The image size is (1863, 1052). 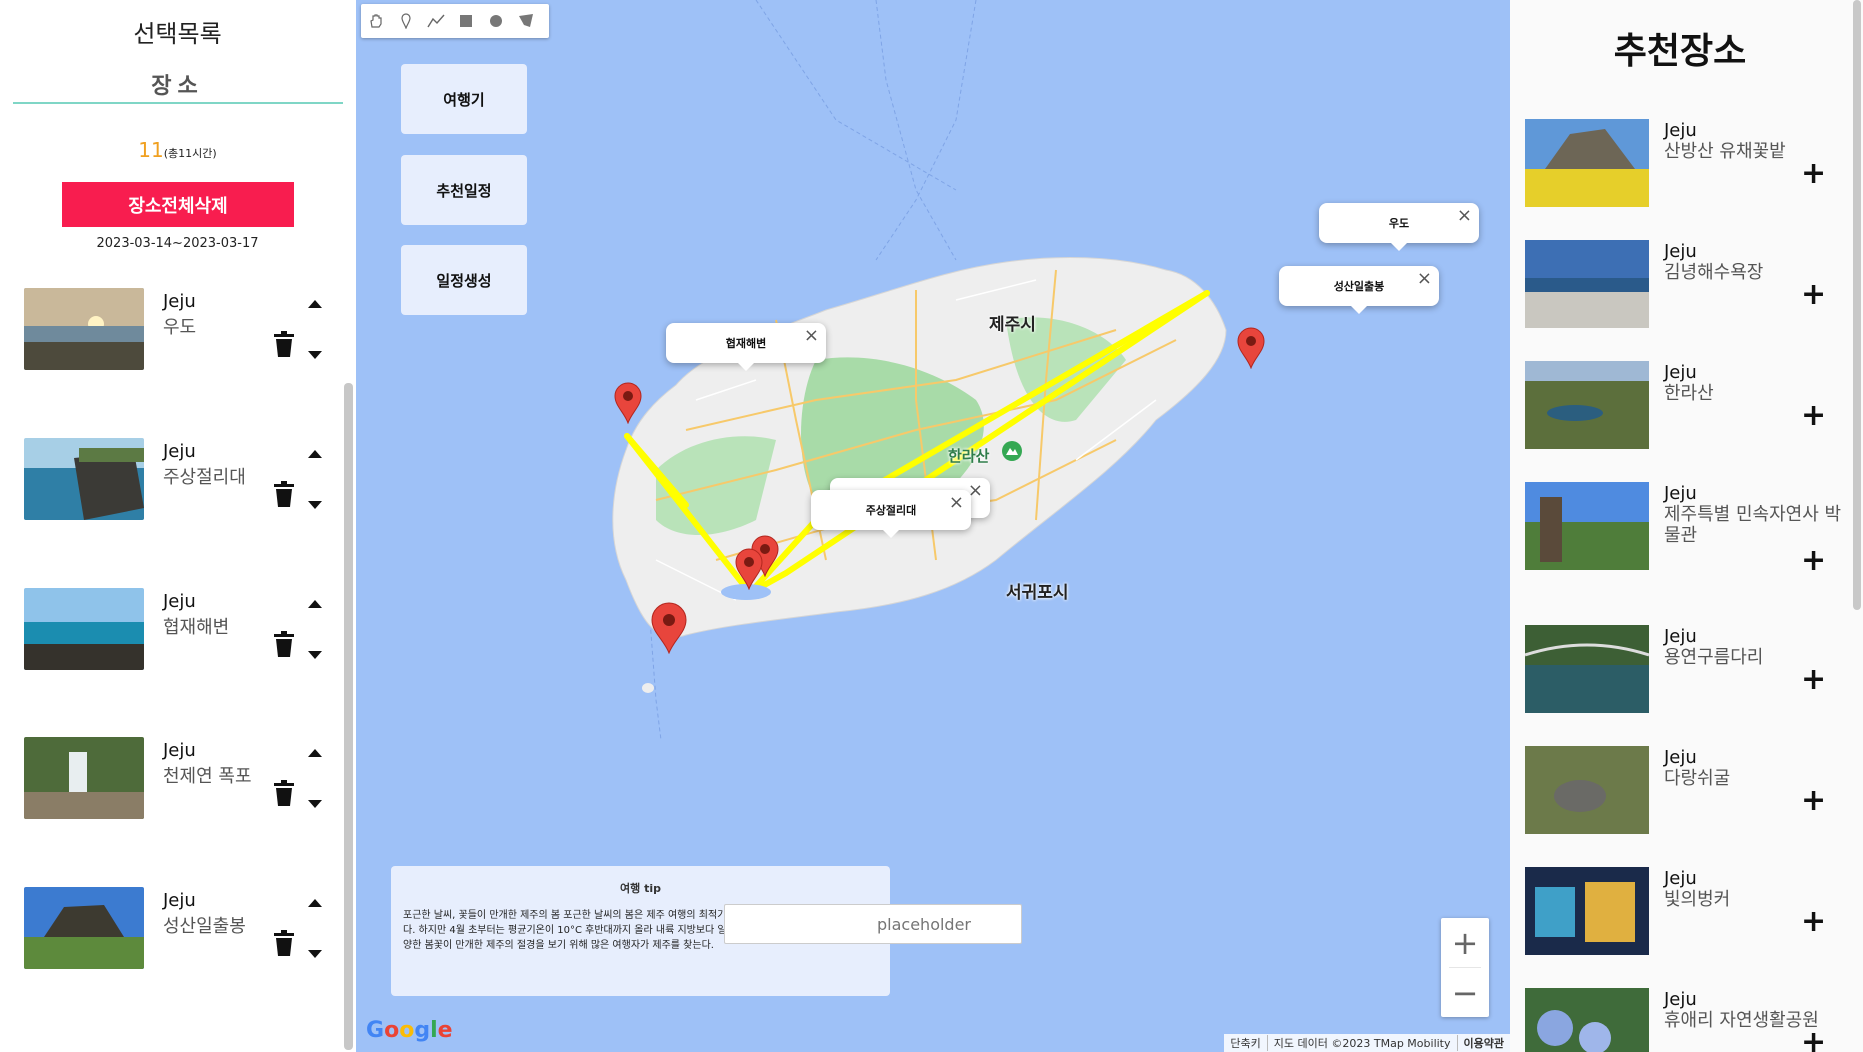 I want to click on circle-icon, so click(x=496, y=21).